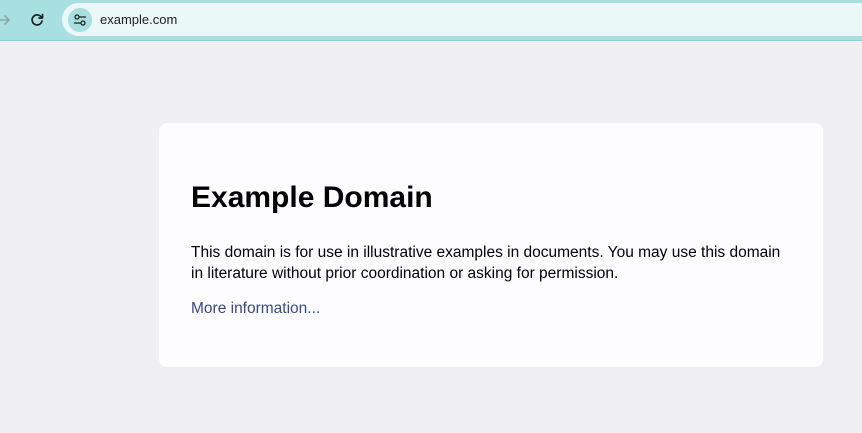 Image resolution: width=862 pixels, height=433 pixels. I want to click on reload-icon, so click(37, 19).